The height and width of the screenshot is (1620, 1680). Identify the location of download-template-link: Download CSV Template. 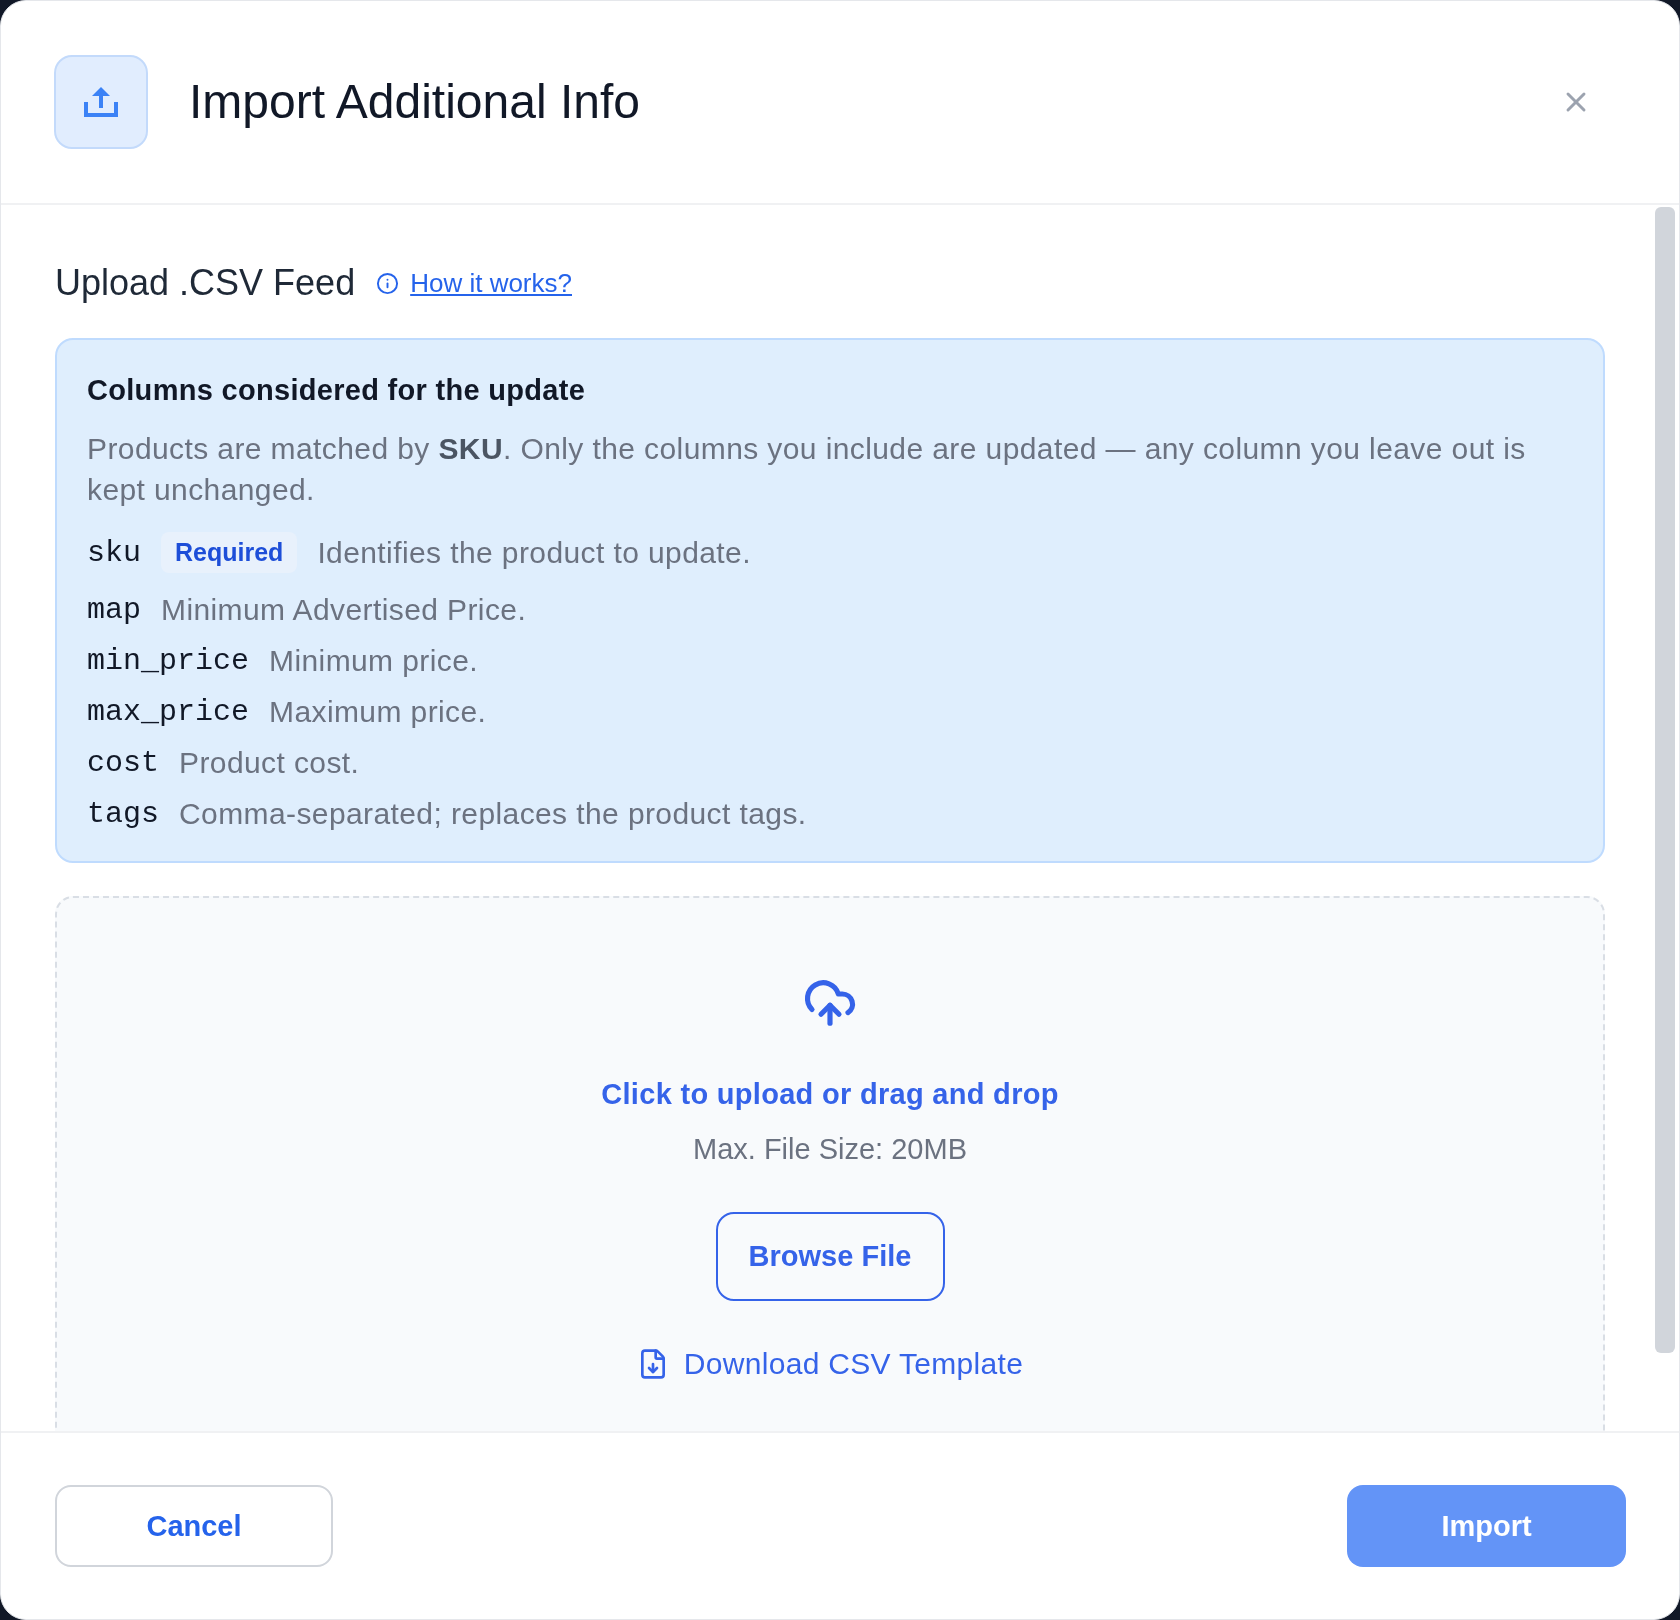
(830, 1364).